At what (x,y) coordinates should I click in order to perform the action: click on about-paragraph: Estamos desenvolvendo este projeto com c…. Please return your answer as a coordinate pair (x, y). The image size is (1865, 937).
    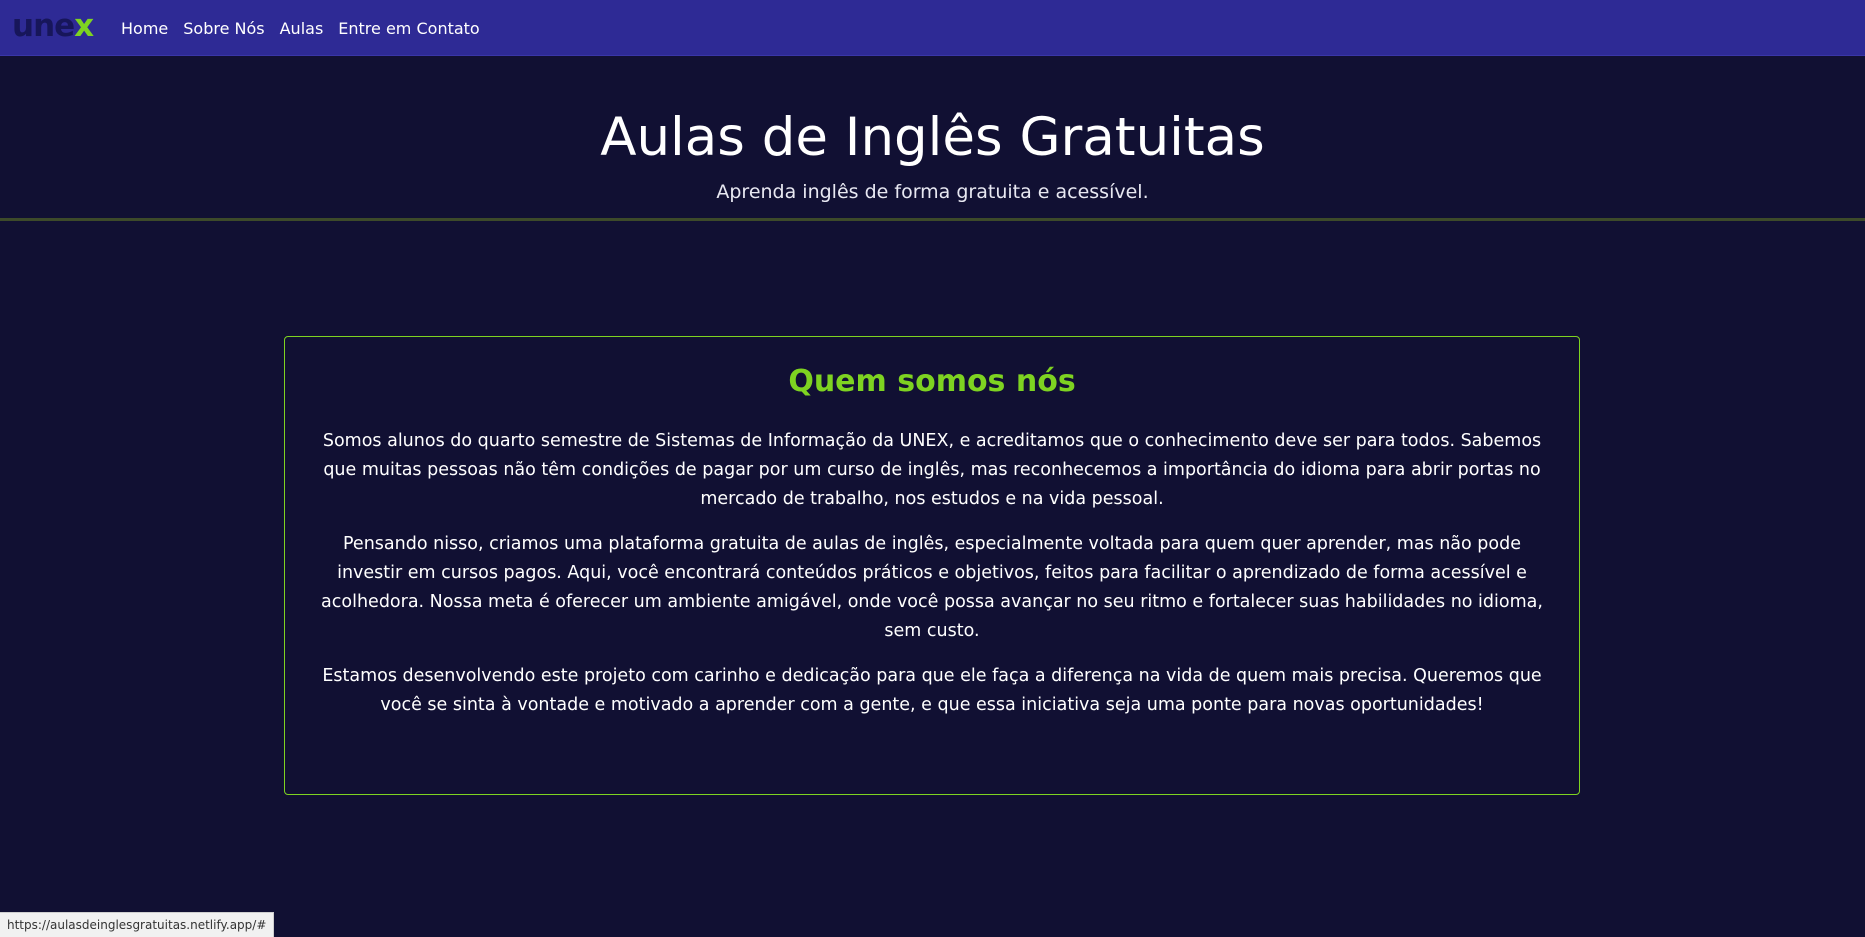
    Looking at the image, I should click on (932, 690).